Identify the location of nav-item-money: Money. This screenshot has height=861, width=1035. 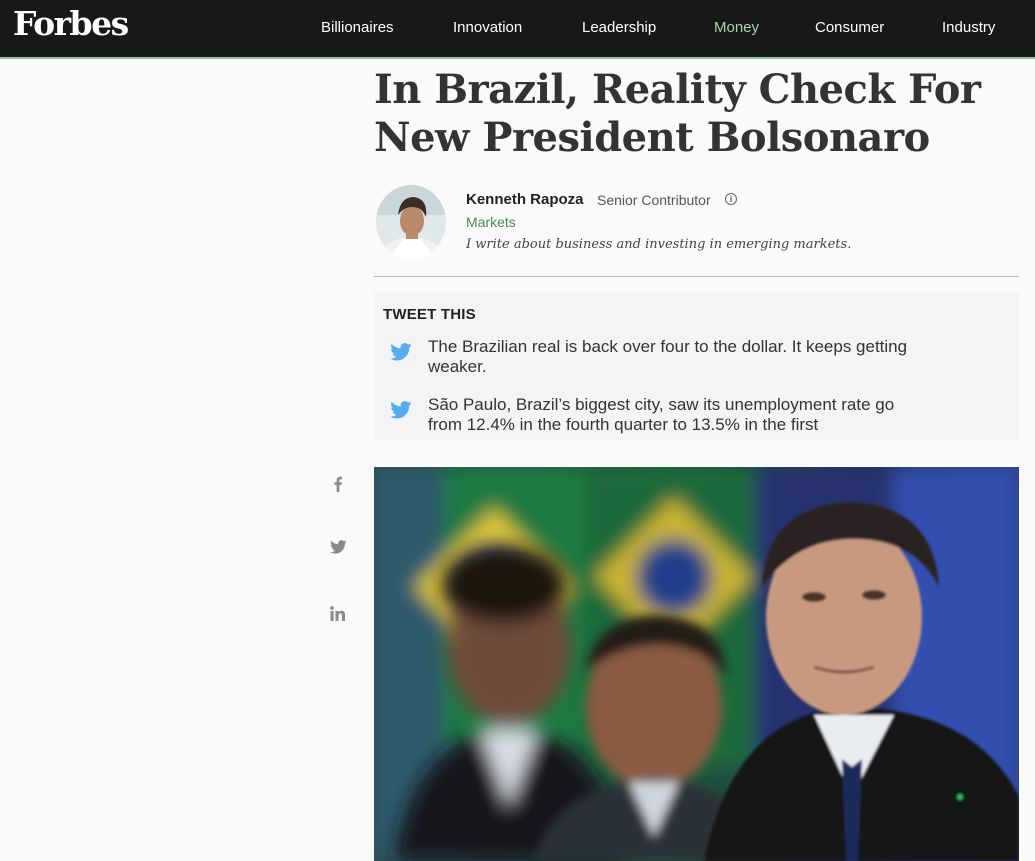
(736, 27).